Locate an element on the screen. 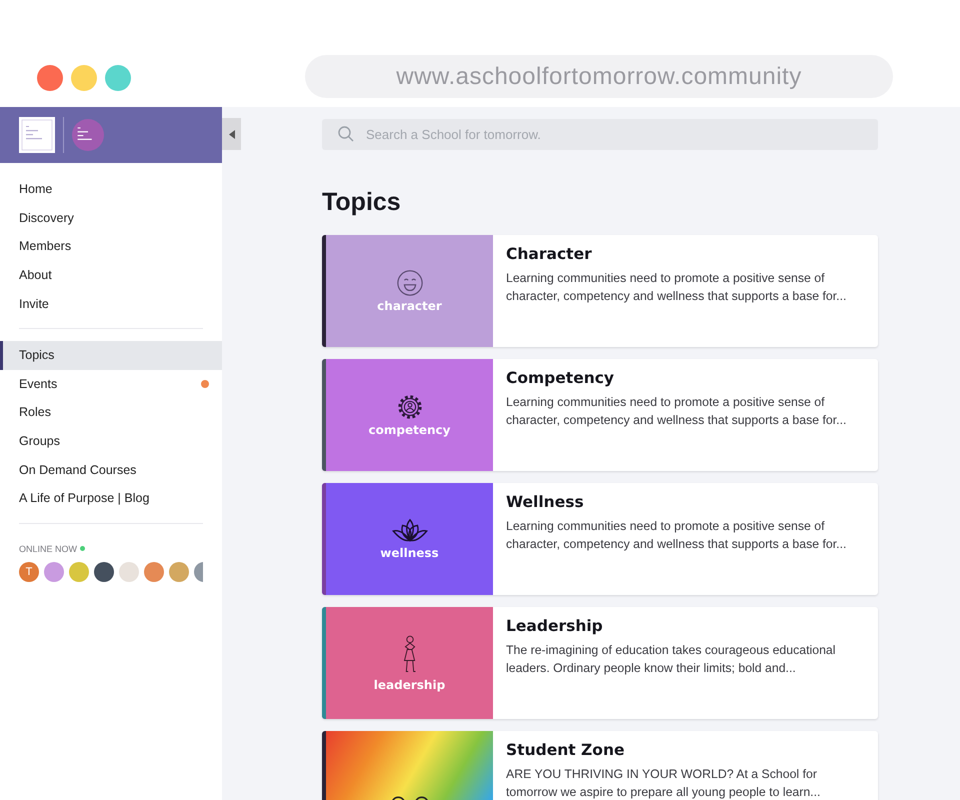 Image resolution: width=960 pixels, height=800 pixels. minimize-dot is located at coordinates (84, 78).